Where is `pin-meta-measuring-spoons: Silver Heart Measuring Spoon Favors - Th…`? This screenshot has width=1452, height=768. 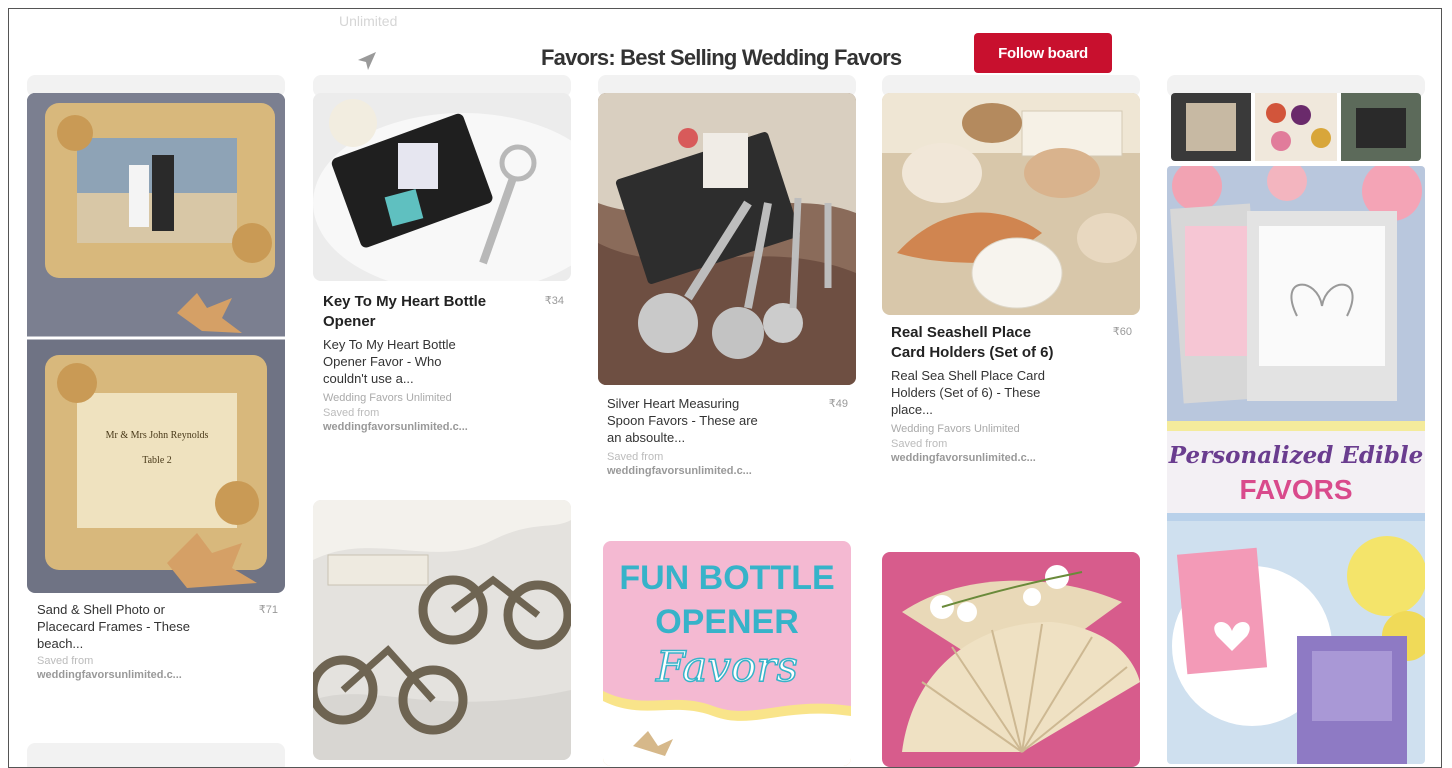 pin-meta-measuring-spoons: Silver Heart Measuring Spoon Favors - Th… is located at coordinates (729, 436).